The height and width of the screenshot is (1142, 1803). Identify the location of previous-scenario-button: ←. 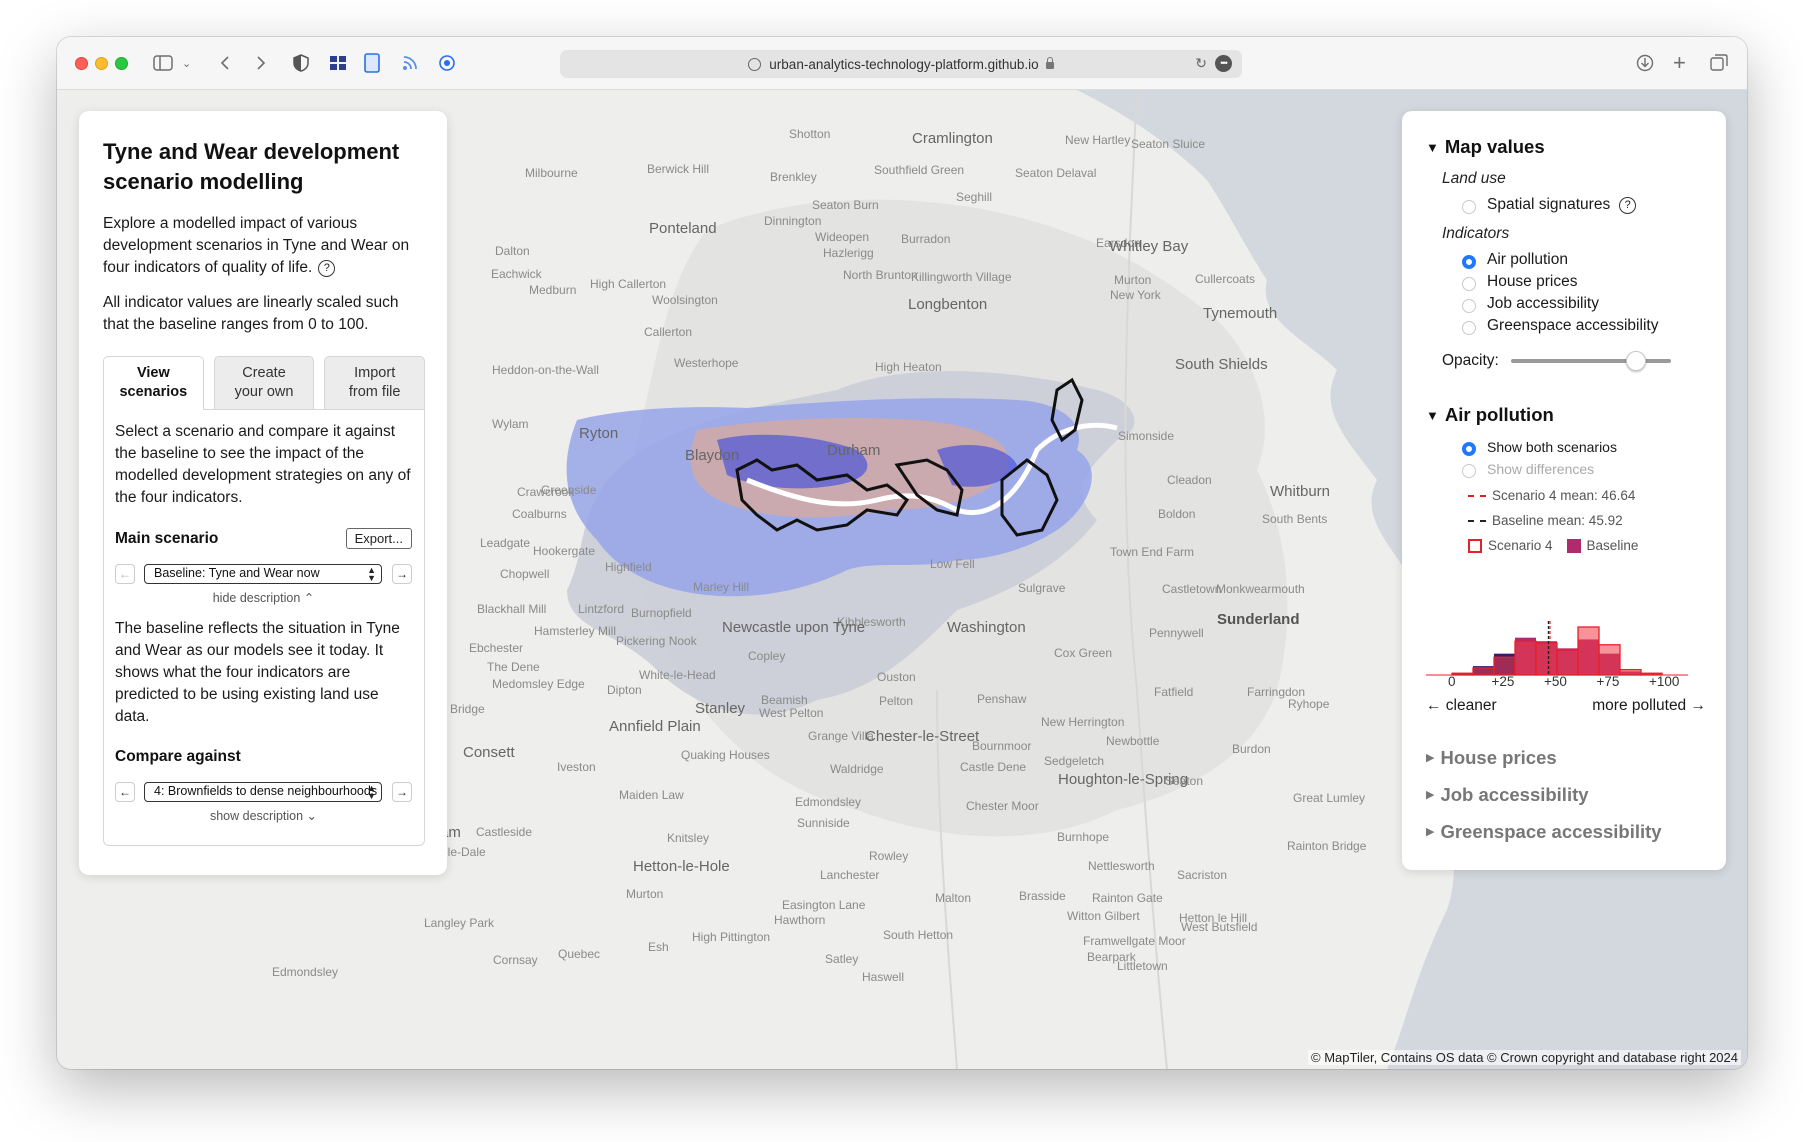
(125, 574).